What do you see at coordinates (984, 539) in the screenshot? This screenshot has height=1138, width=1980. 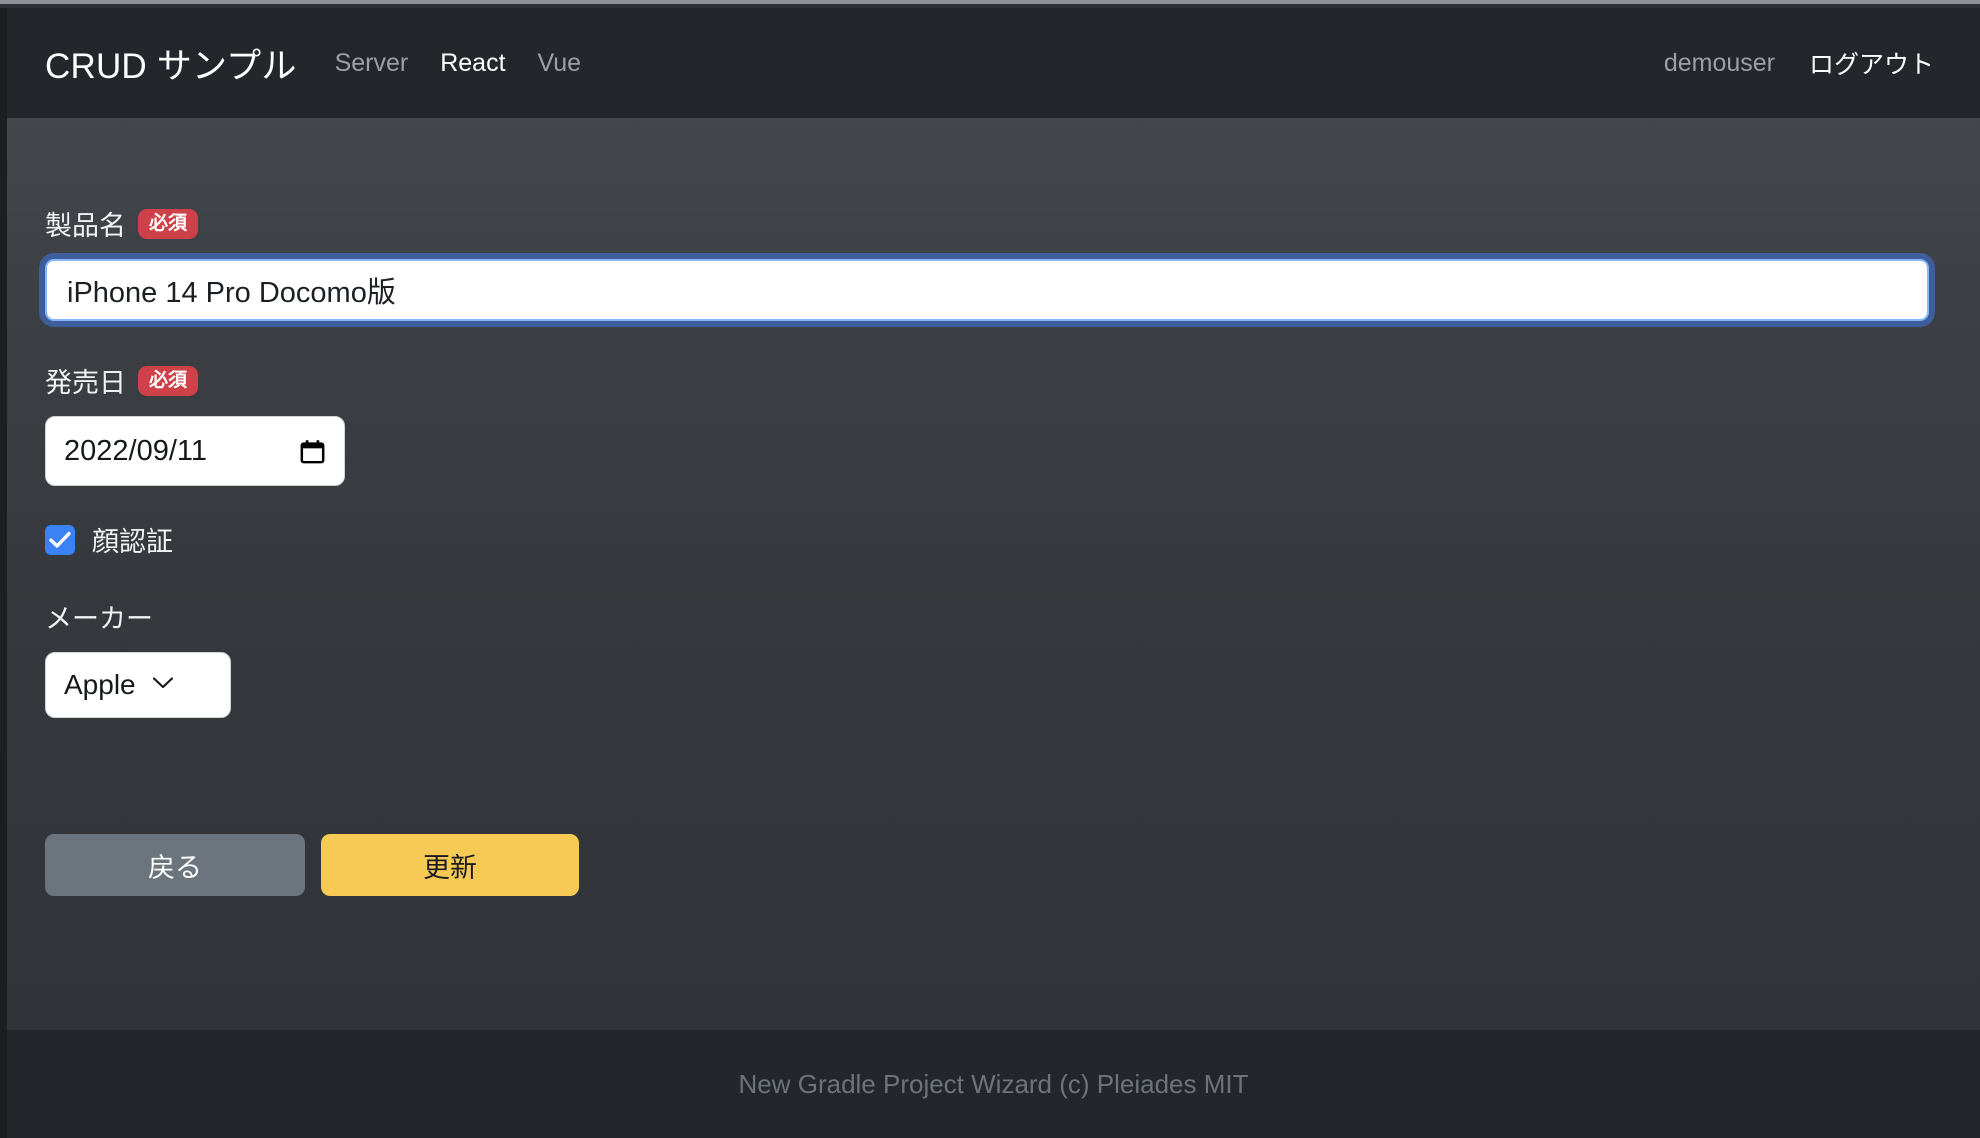 I see `face-auth-row: 顔認証` at bounding box center [984, 539].